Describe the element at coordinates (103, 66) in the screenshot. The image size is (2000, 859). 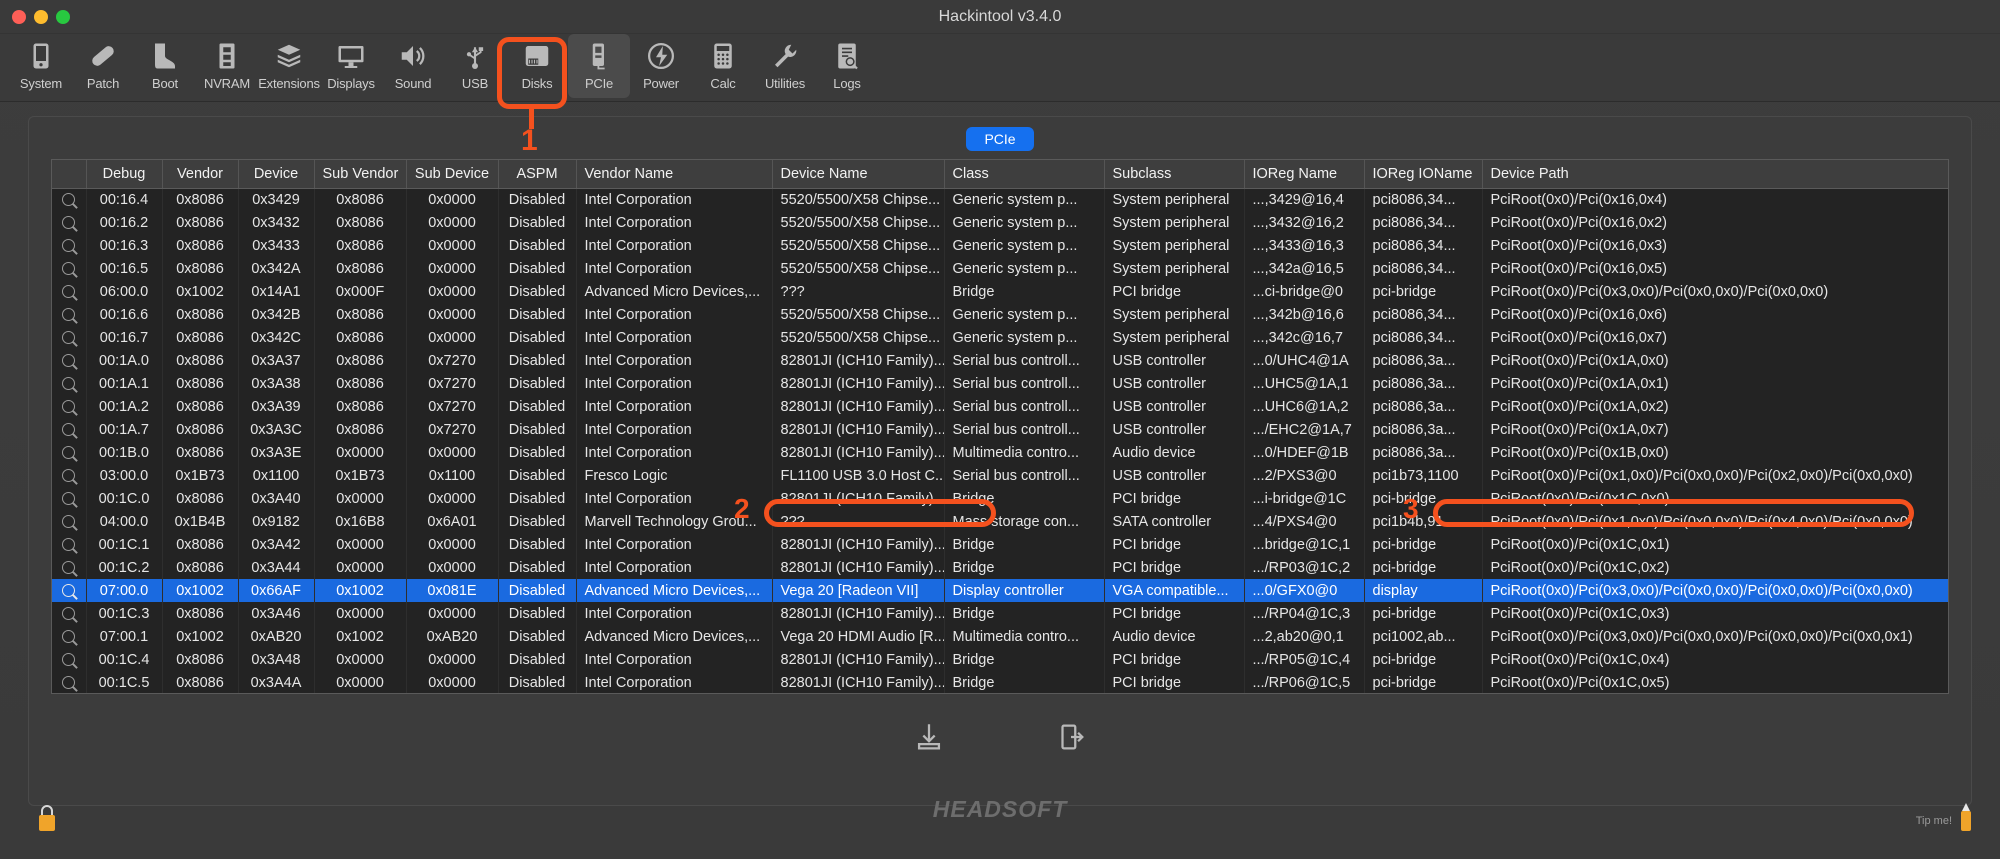
I see `patch-toolbar-button: Patch` at that location.